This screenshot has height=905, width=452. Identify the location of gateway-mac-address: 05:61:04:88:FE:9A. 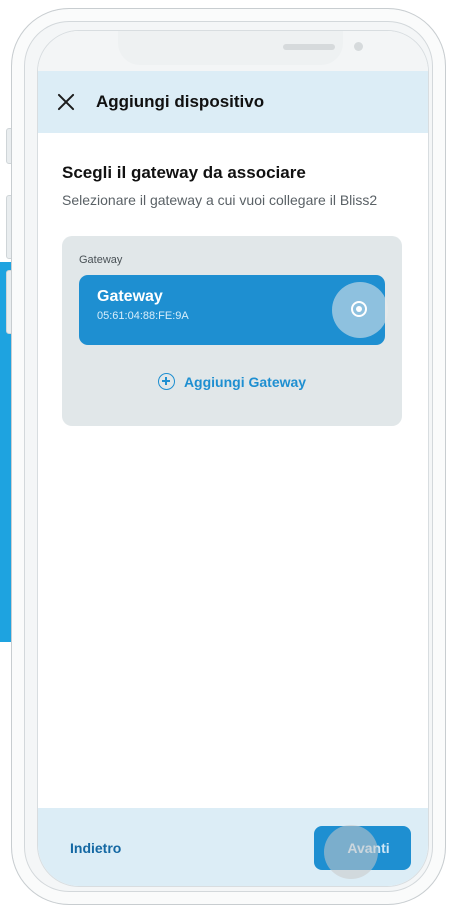
(143, 316).